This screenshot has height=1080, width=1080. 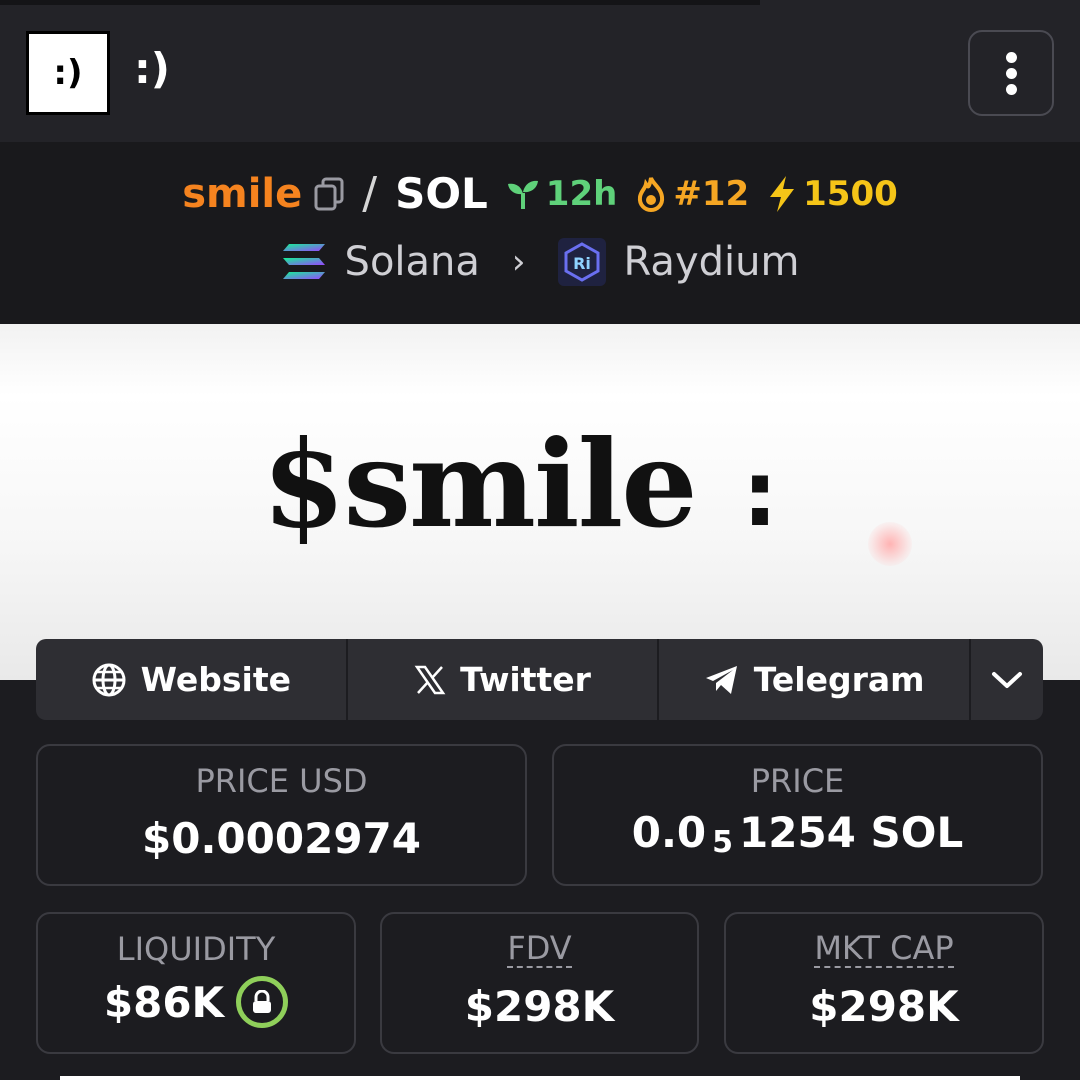 What do you see at coordinates (651, 194) in the screenshot?
I see `flame-icon` at bounding box center [651, 194].